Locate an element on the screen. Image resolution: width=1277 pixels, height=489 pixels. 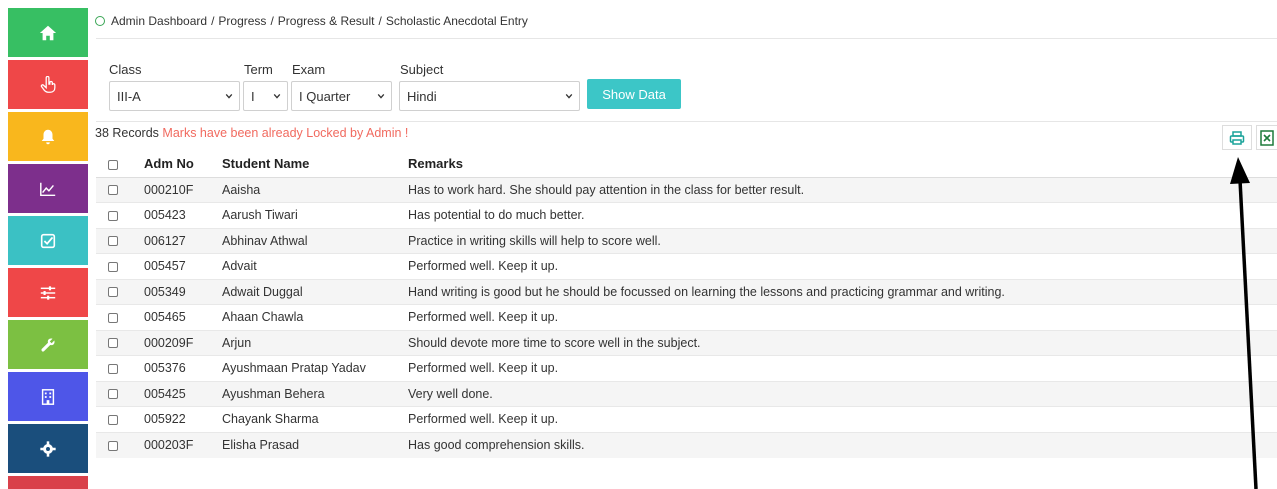
breadcrumb-item-progress-result: Progress & Result is located at coordinates (326, 21).